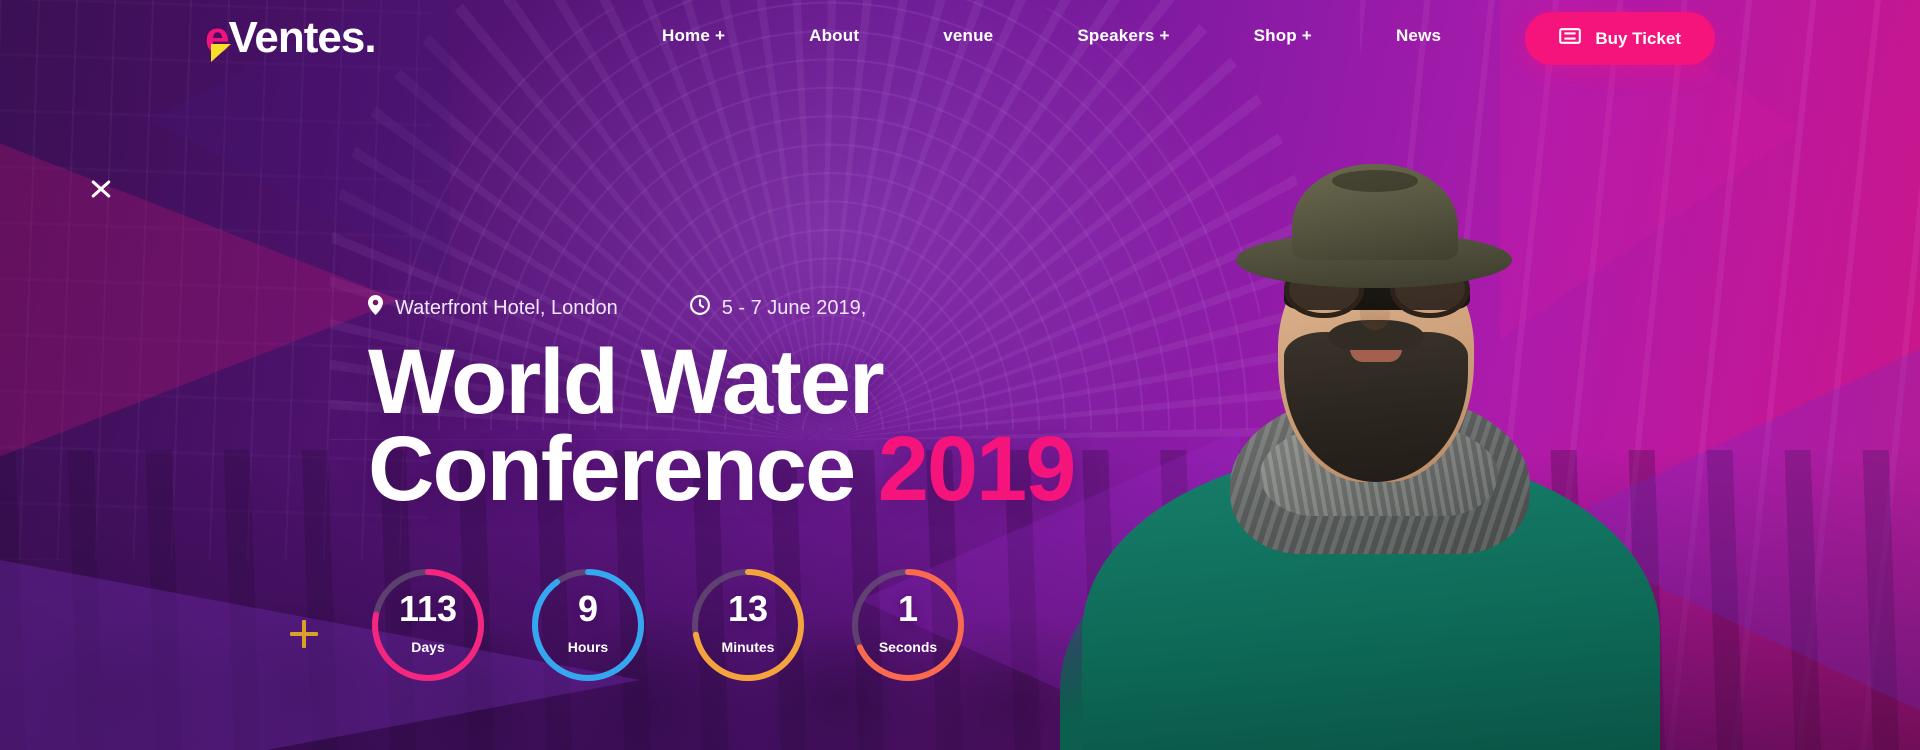 This screenshot has height=750, width=1920. Describe the element at coordinates (623, 469) in the screenshot. I see `title-line-2-text: Conference` at that location.